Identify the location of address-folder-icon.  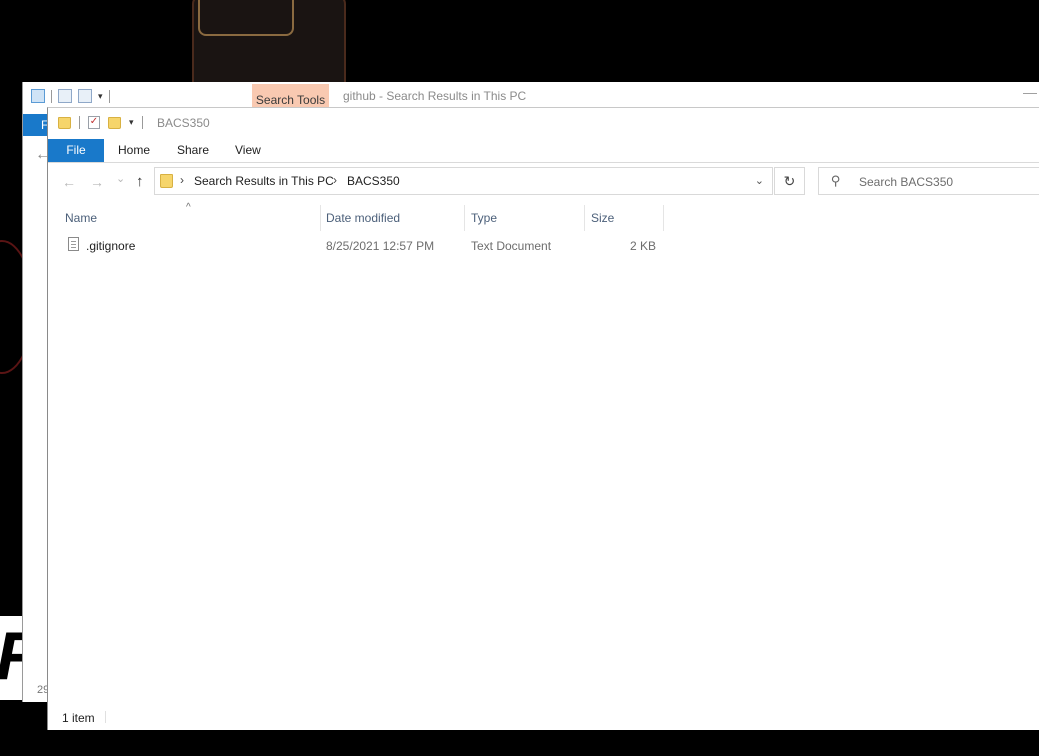
(166, 181).